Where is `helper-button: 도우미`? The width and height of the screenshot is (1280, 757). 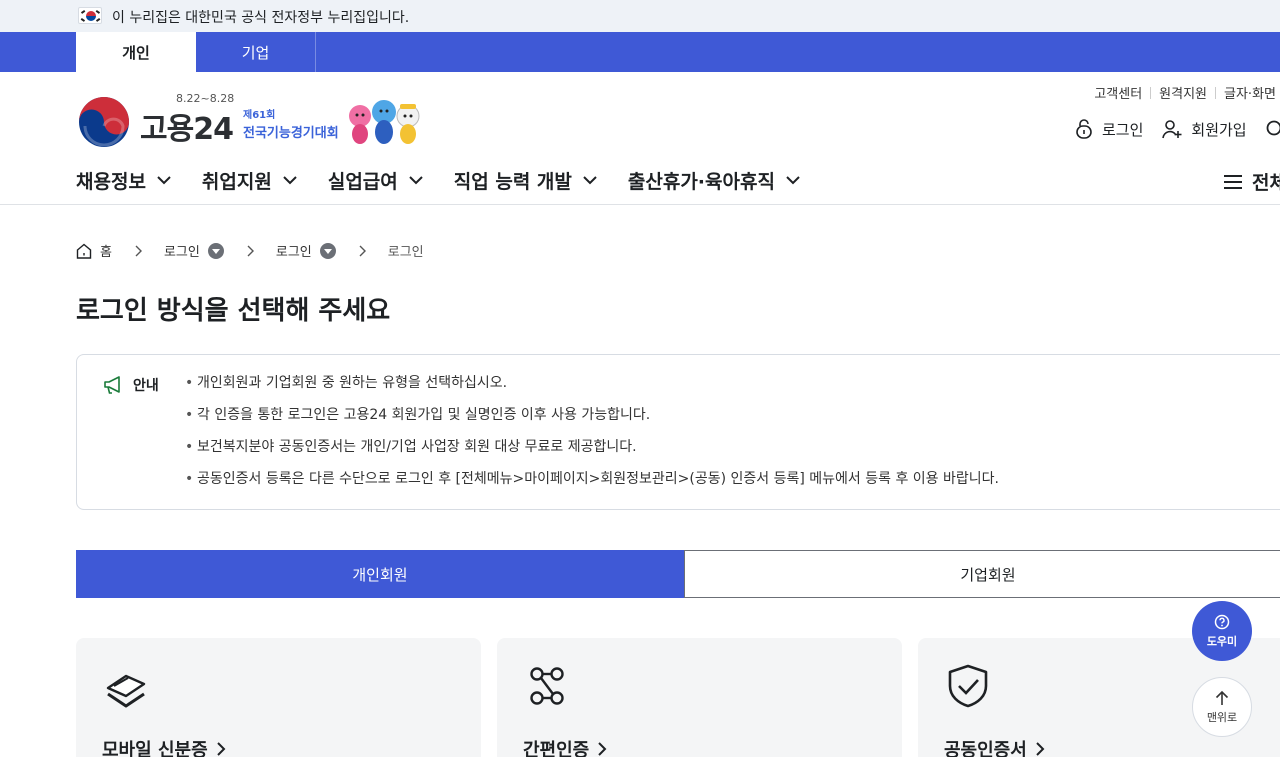
helper-button: 도우미 is located at coordinates (1222, 631).